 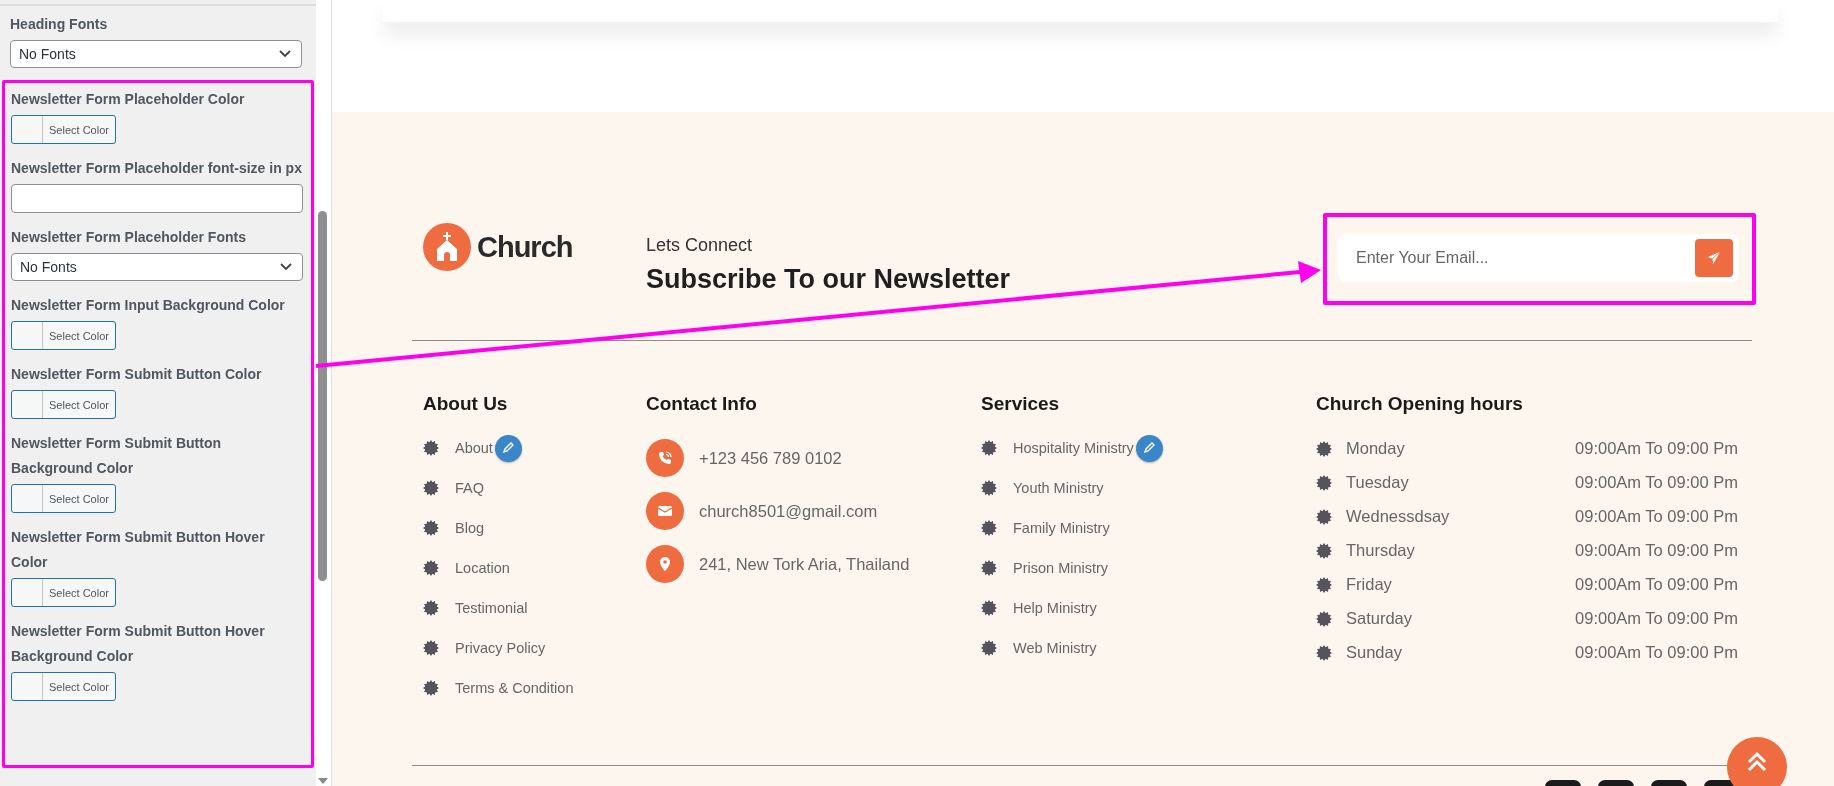 What do you see at coordinates (1073, 448) in the screenshot?
I see `footer-link: Hospitality Ministry` at bounding box center [1073, 448].